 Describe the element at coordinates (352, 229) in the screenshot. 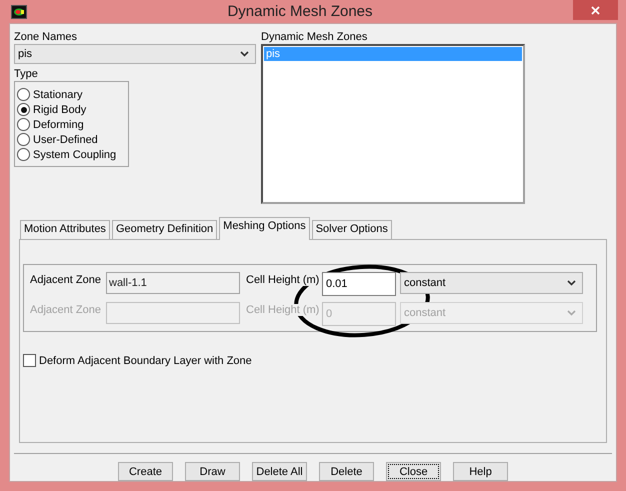

I see `tab: Solver Options` at that location.